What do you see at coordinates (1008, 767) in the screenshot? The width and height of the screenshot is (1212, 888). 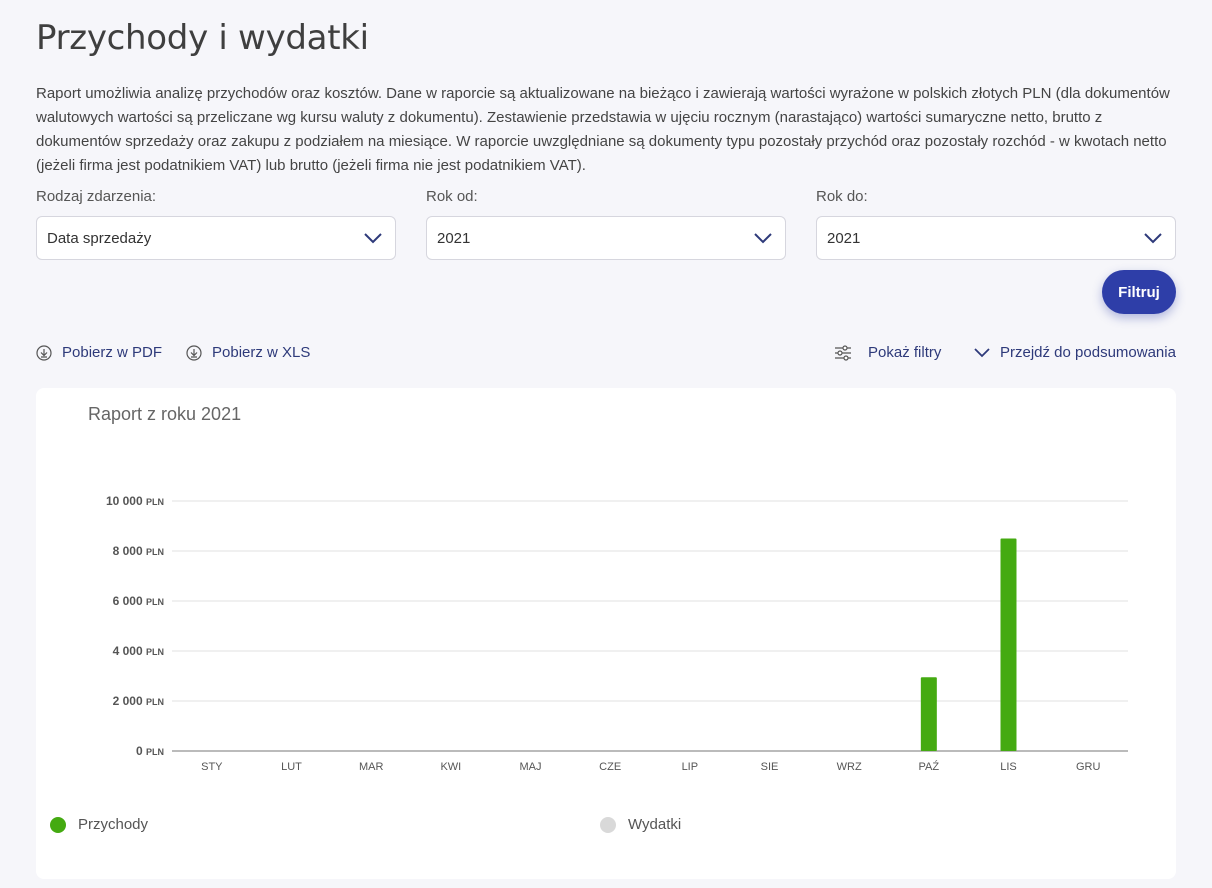 I see `x-tick-label: LIS` at bounding box center [1008, 767].